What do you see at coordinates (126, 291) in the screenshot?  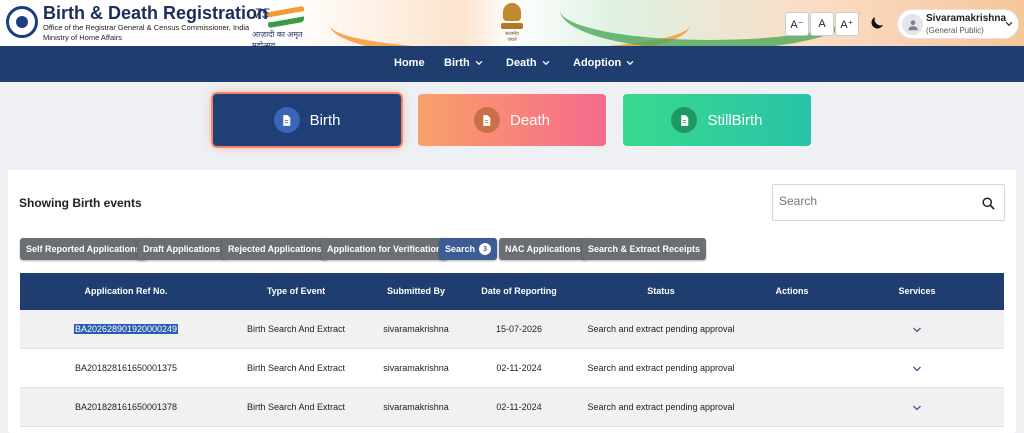 I see `column-header-ref: Application Ref No.` at bounding box center [126, 291].